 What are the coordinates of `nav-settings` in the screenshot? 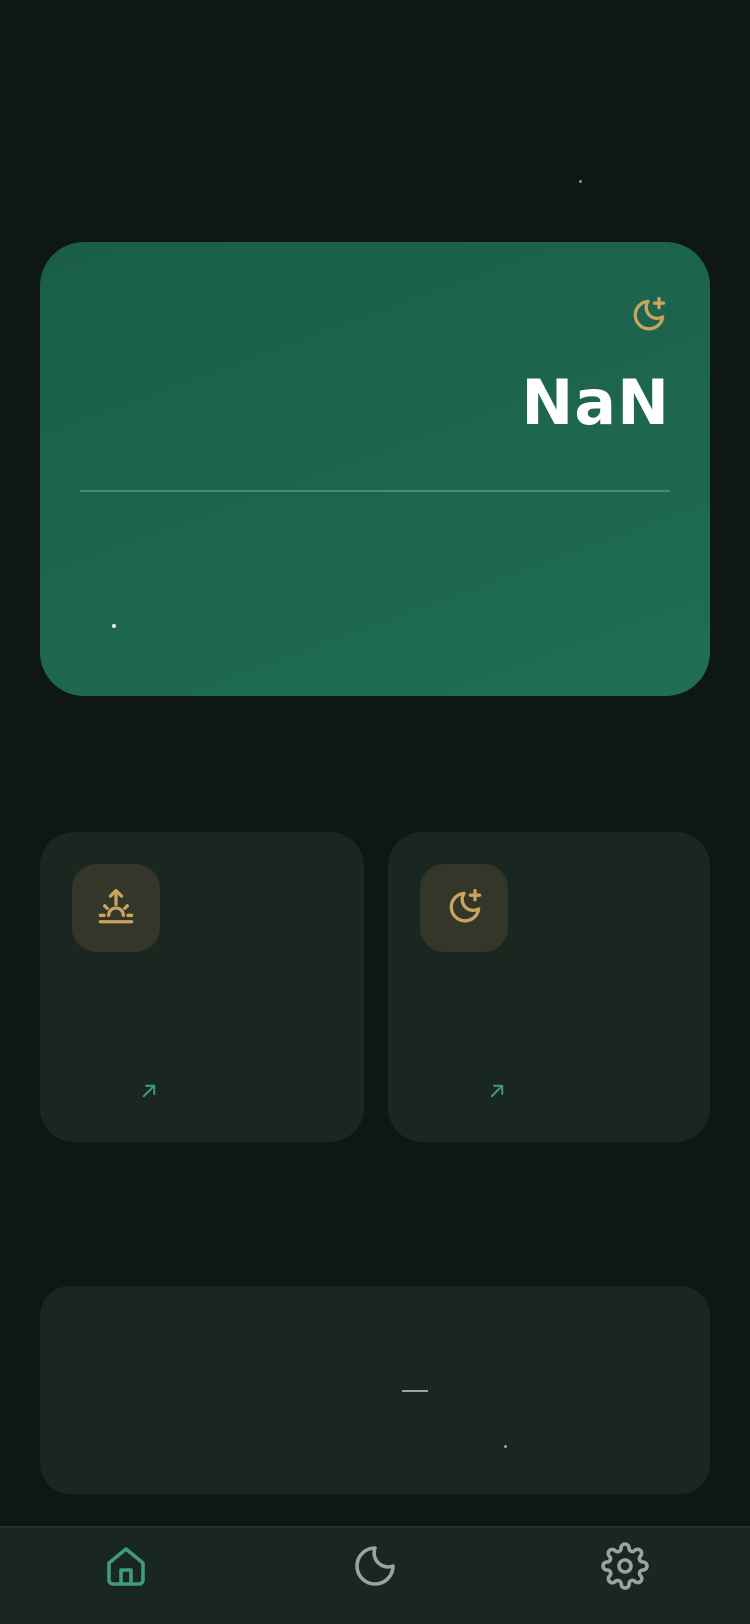 It's located at (625, 1566).